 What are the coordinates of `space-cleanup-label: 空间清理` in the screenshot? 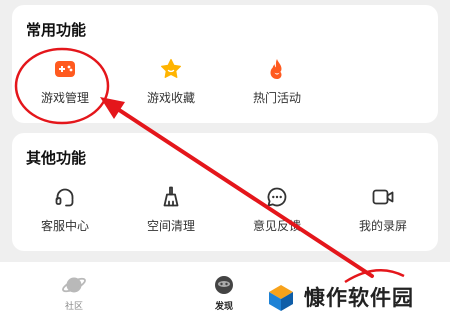 It's located at (170, 226).